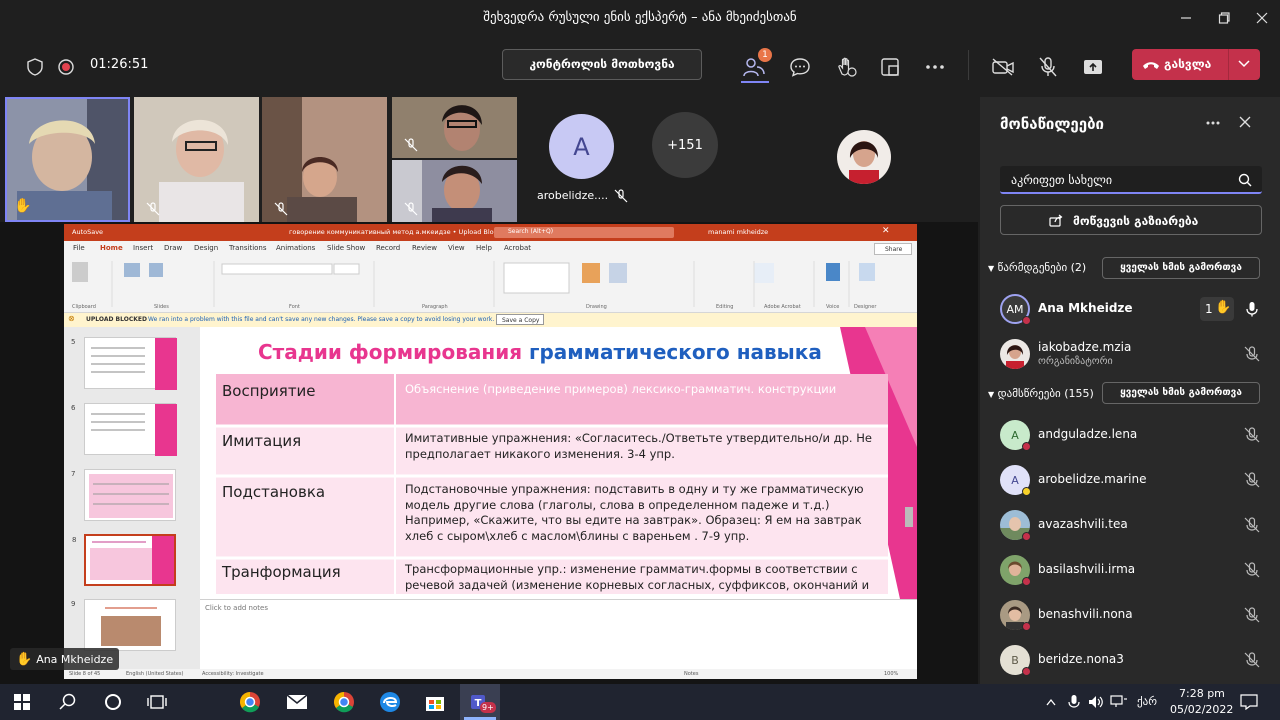 The width and height of the screenshot is (1280, 720). What do you see at coordinates (1186, 18) in the screenshot?
I see `minimize-button` at bounding box center [1186, 18].